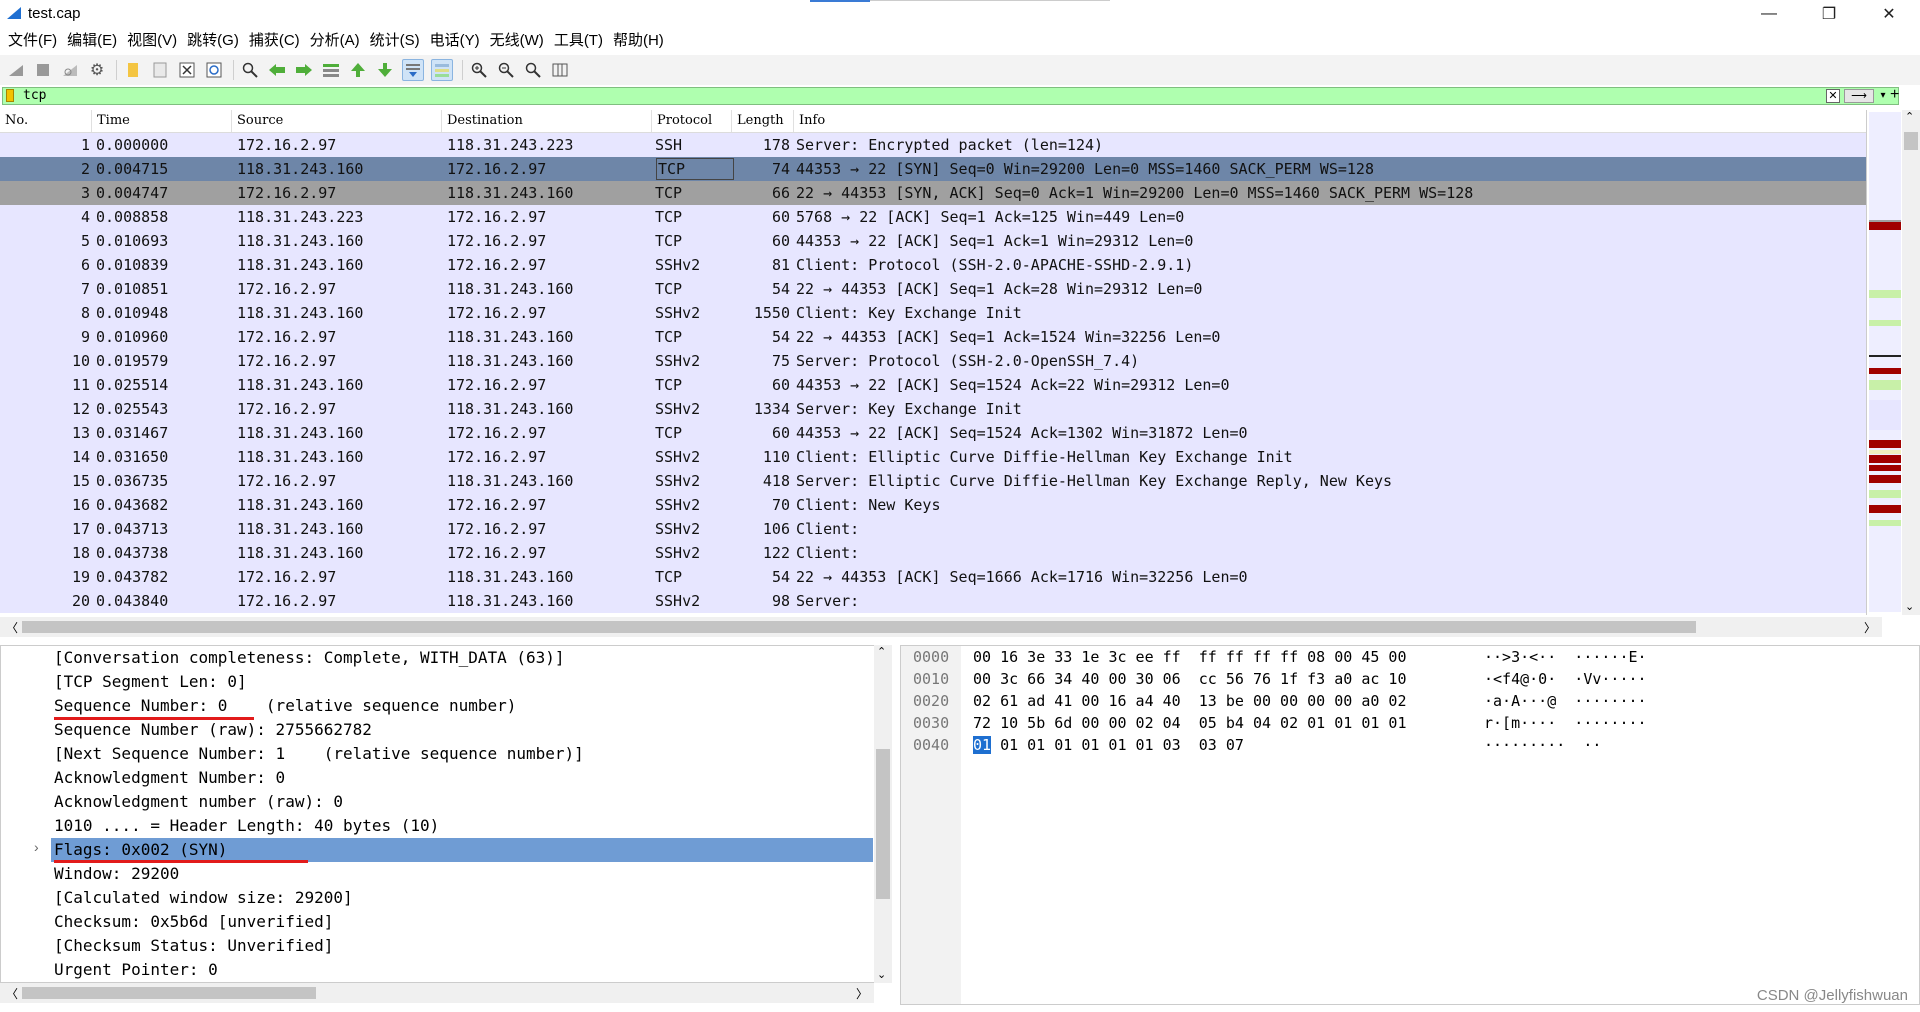  I want to click on apply-filter-icon: ⟶, so click(1859, 96).